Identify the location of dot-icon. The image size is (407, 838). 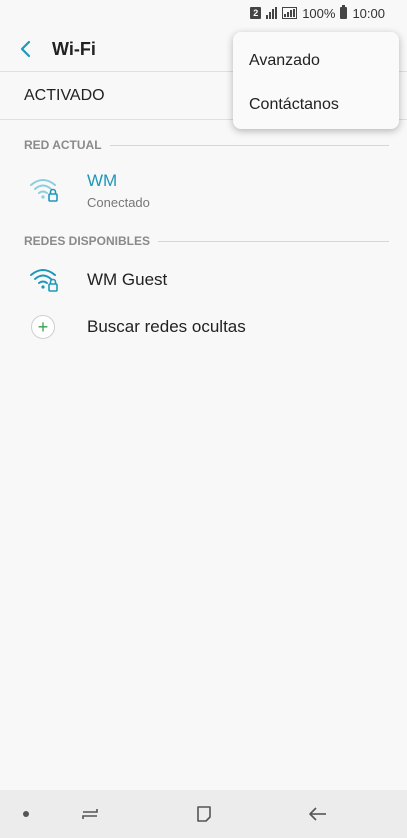
(26, 814).